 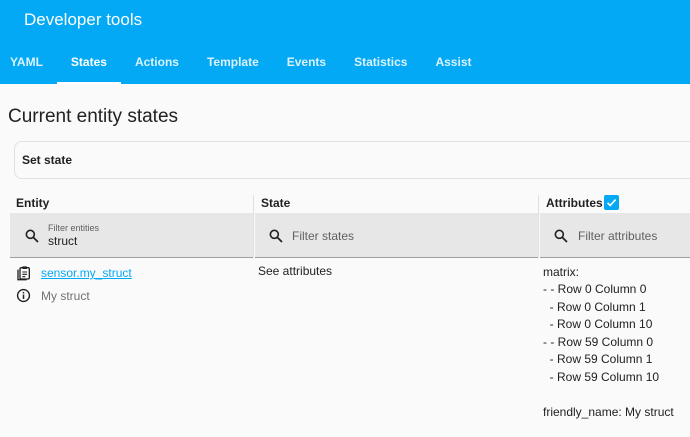 I want to click on state-filter-placeholder: Filter states, so click(x=323, y=236).